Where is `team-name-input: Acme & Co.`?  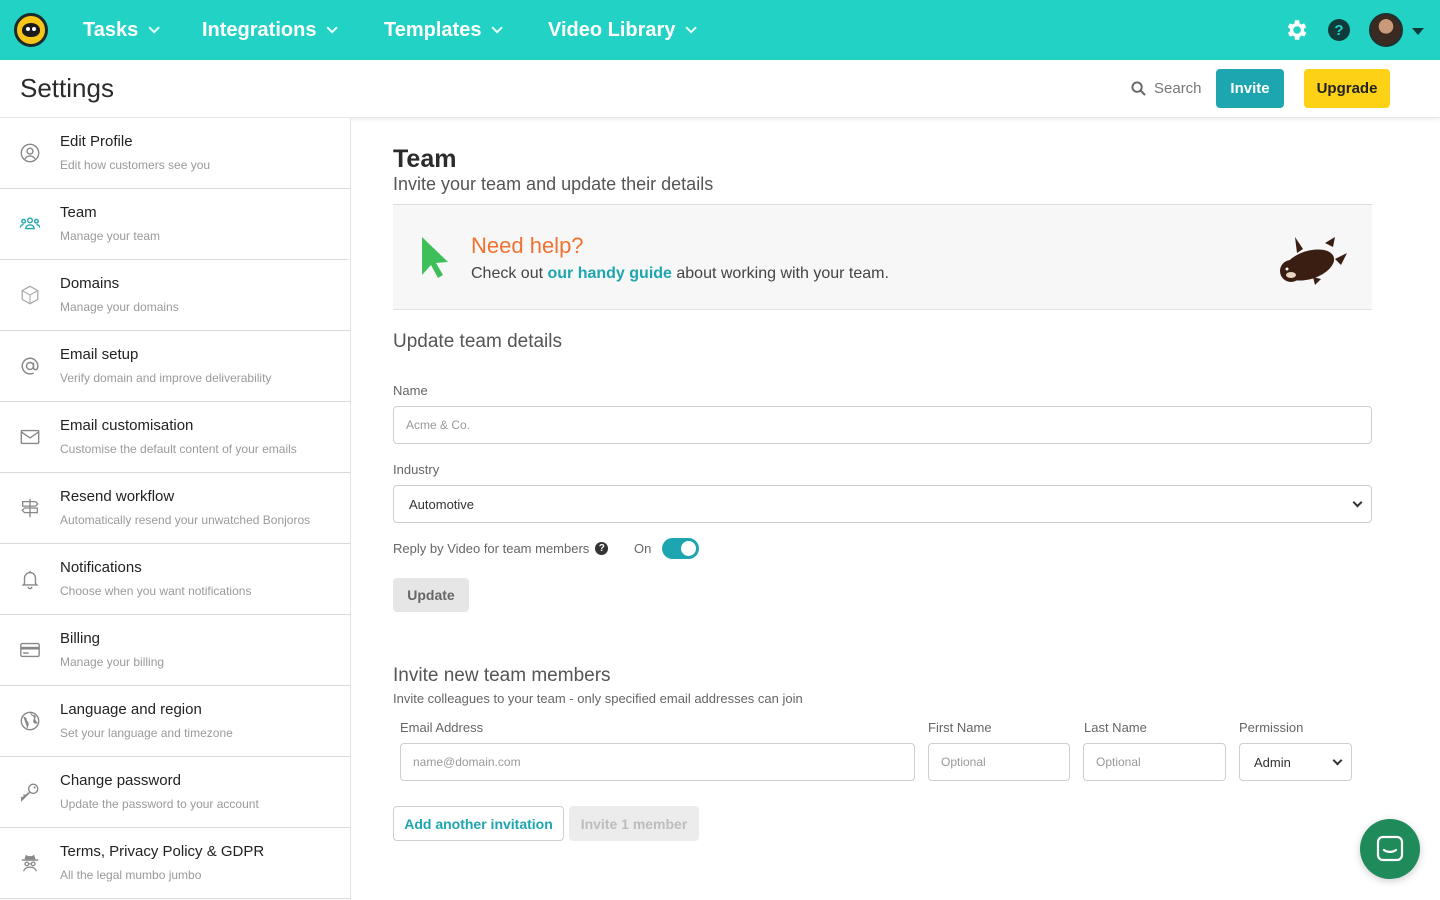 team-name-input: Acme & Co. is located at coordinates (882, 425).